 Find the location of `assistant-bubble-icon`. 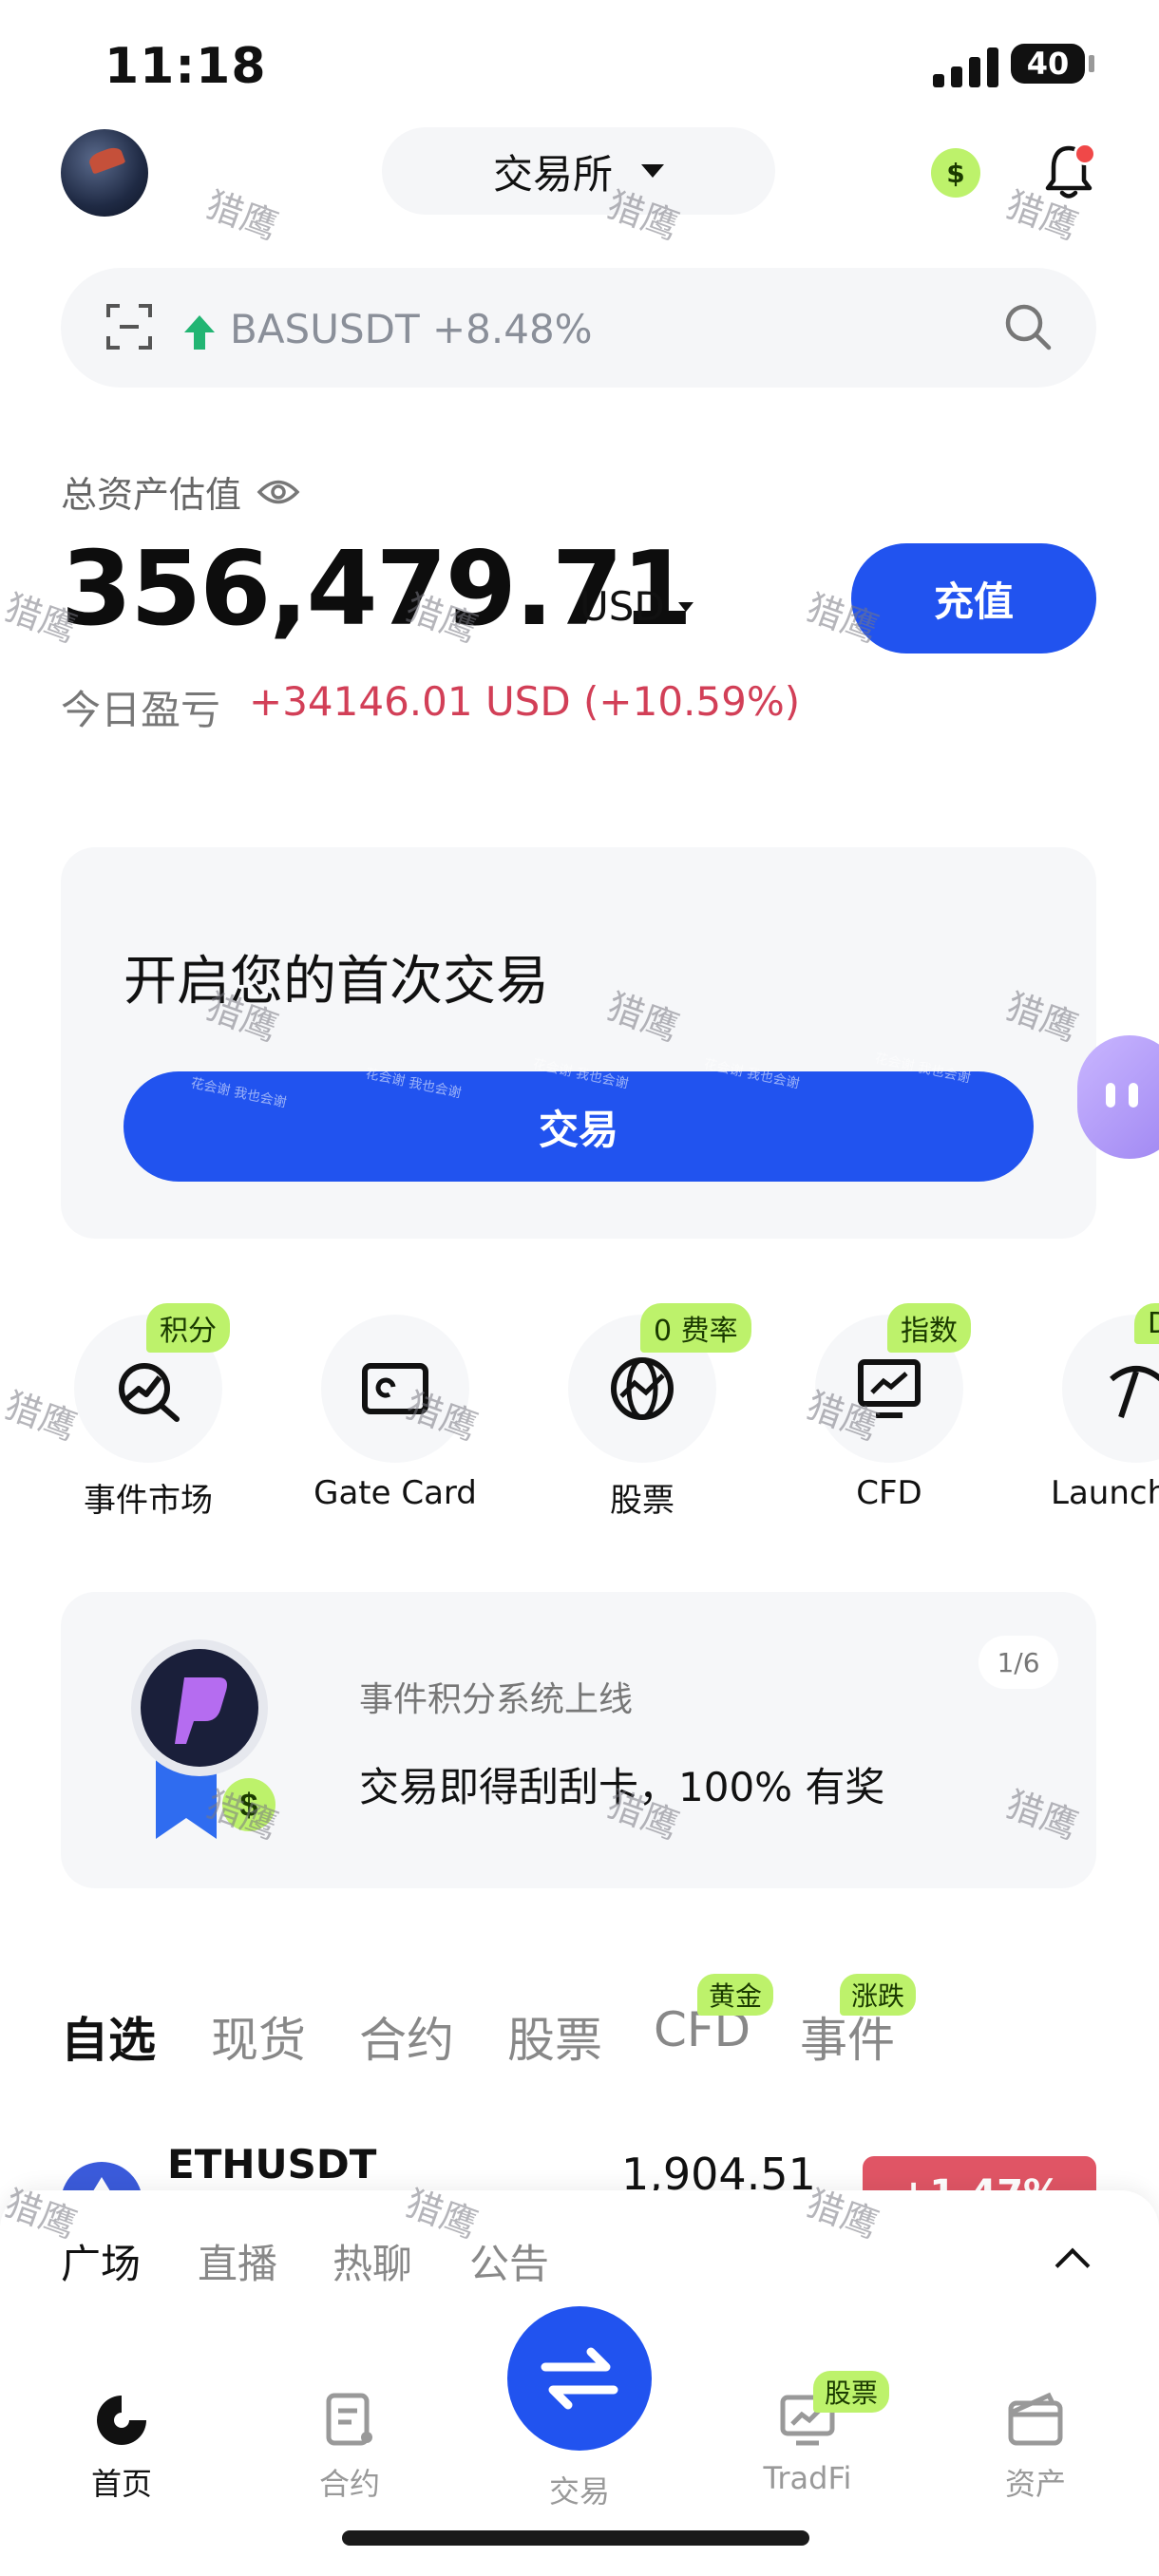

assistant-bubble-icon is located at coordinates (1118, 1097).